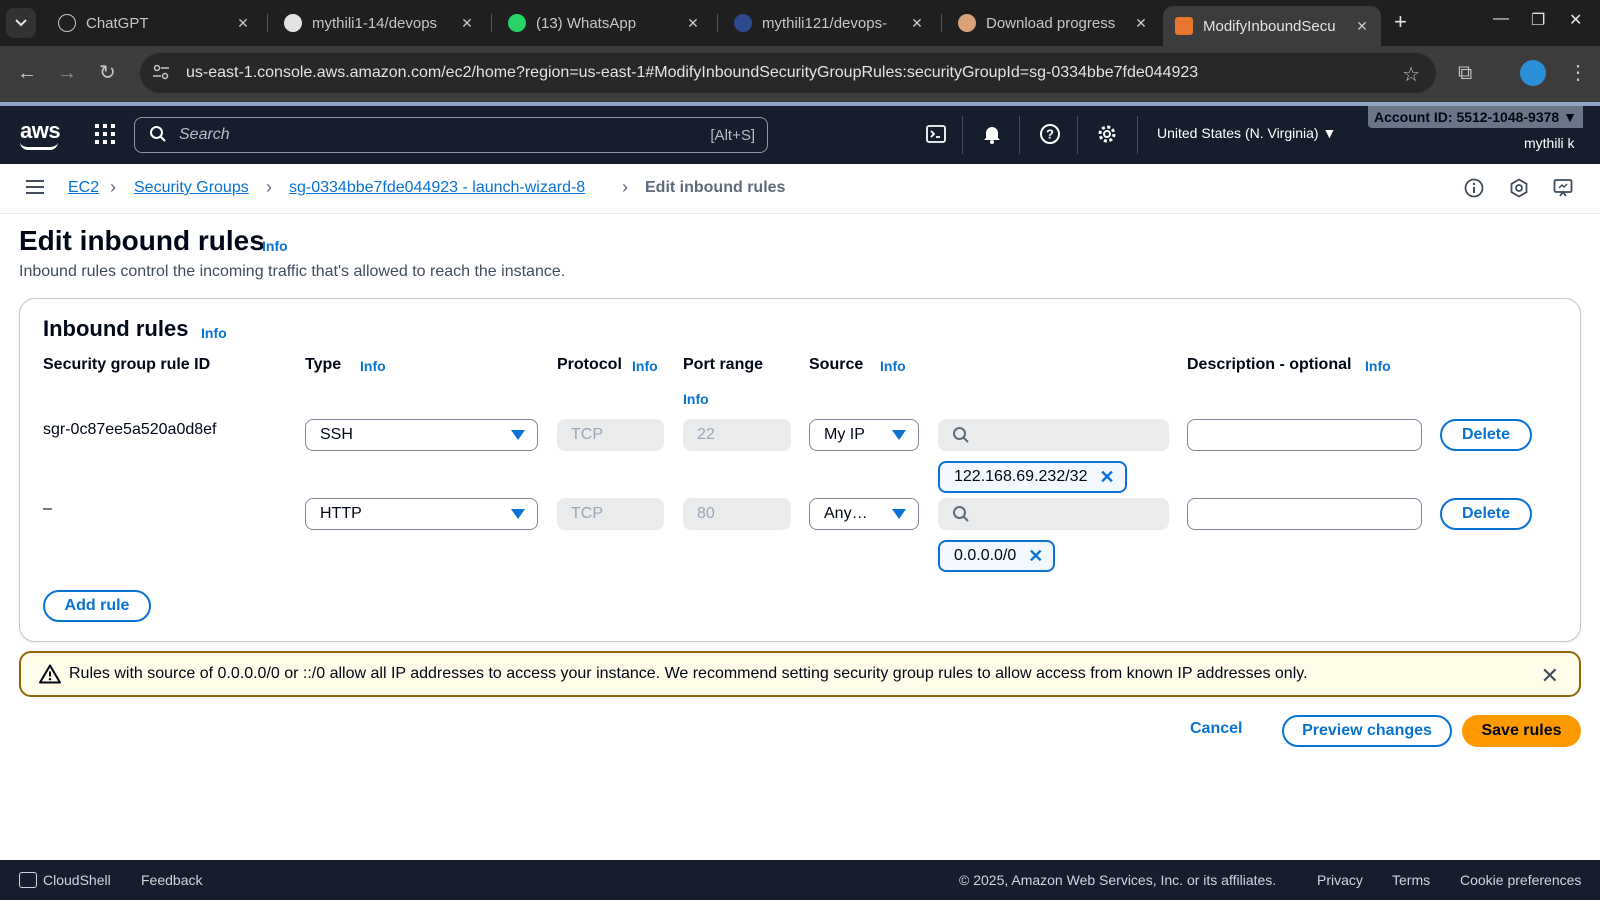 The image size is (1600, 900). What do you see at coordinates (113, 187) in the screenshot?
I see `chevron-right-icon: ›` at bounding box center [113, 187].